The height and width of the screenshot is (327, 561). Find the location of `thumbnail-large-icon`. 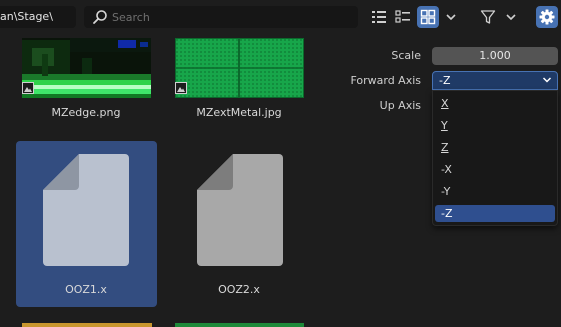

thumbnail-large-icon is located at coordinates (428, 17).